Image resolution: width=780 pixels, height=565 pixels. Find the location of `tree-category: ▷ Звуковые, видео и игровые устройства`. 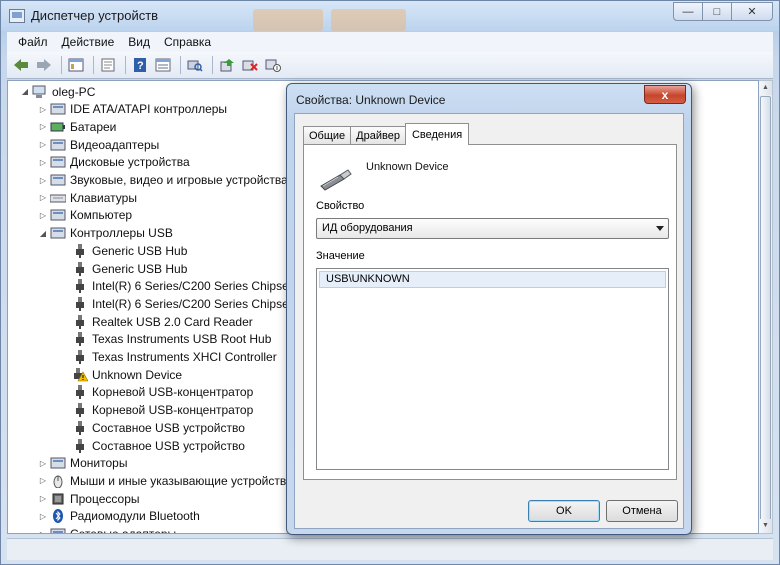

tree-category: ▷ Звуковые, видео и игровые устройства is located at coordinates (163, 180).